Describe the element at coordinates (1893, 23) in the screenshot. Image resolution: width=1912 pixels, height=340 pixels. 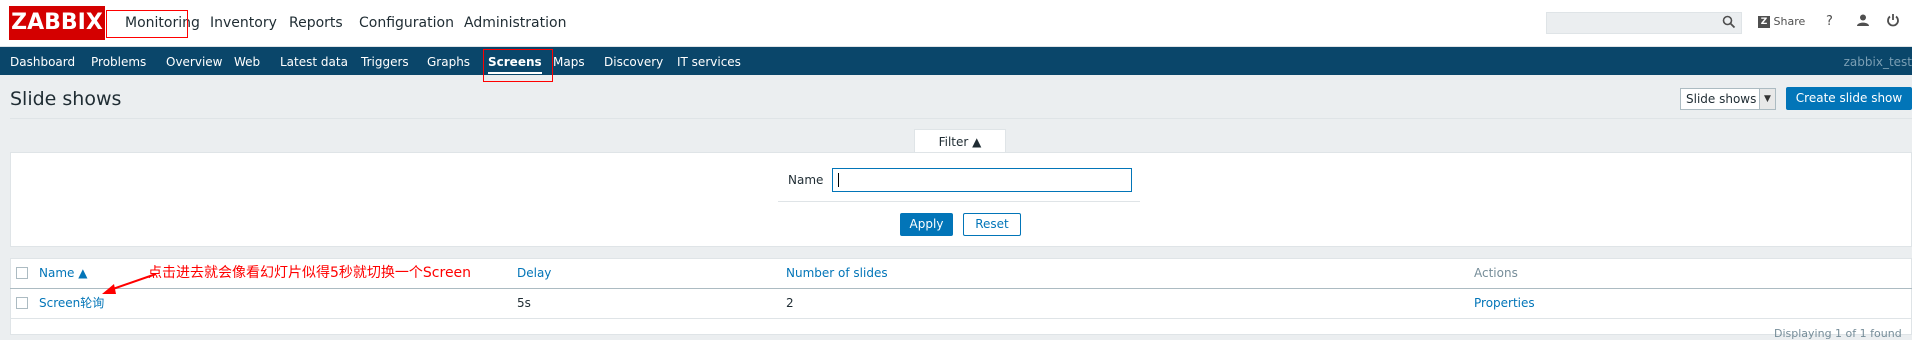
I see `power-icon` at that location.